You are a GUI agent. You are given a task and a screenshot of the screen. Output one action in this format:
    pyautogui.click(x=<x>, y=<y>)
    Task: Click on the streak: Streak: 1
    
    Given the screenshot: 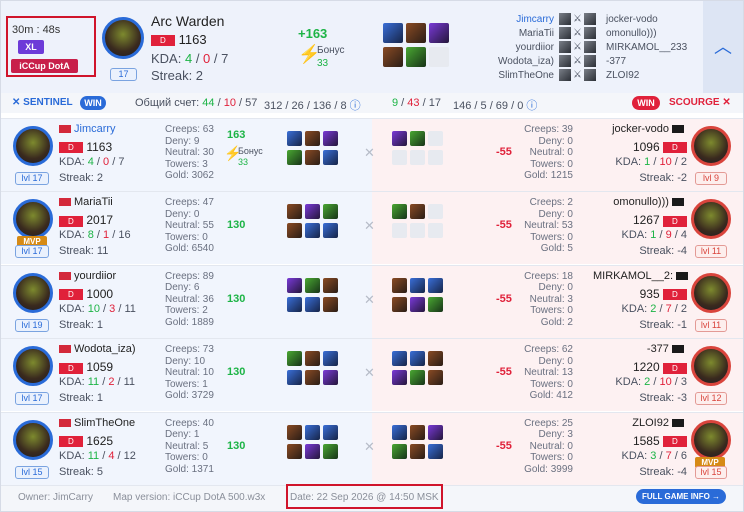 What is the action you would take?
    pyautogui.click(x=81, y=324)
    